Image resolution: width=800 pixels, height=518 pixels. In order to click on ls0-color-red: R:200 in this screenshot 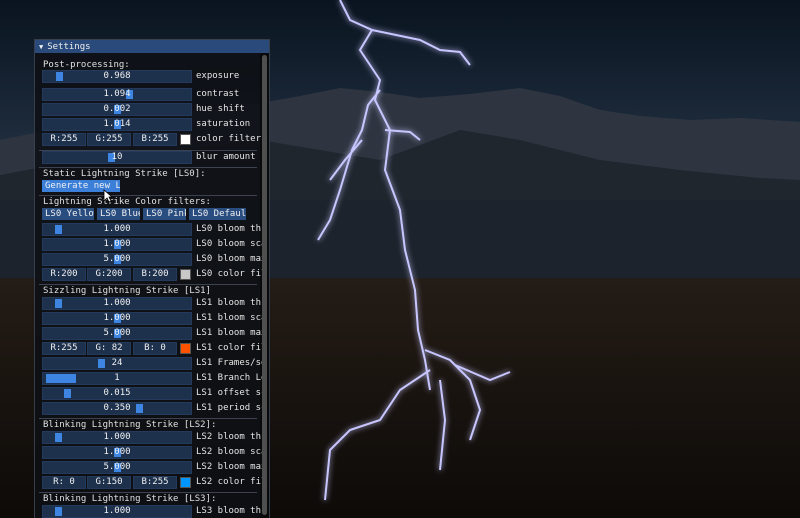, I will do `click(64, 274)`.